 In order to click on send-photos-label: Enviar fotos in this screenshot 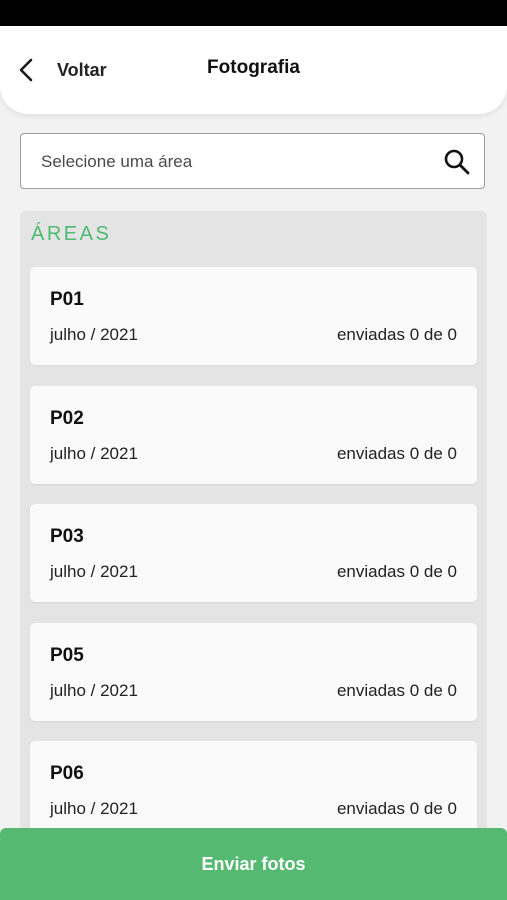, I will do `click(253, 863)`.